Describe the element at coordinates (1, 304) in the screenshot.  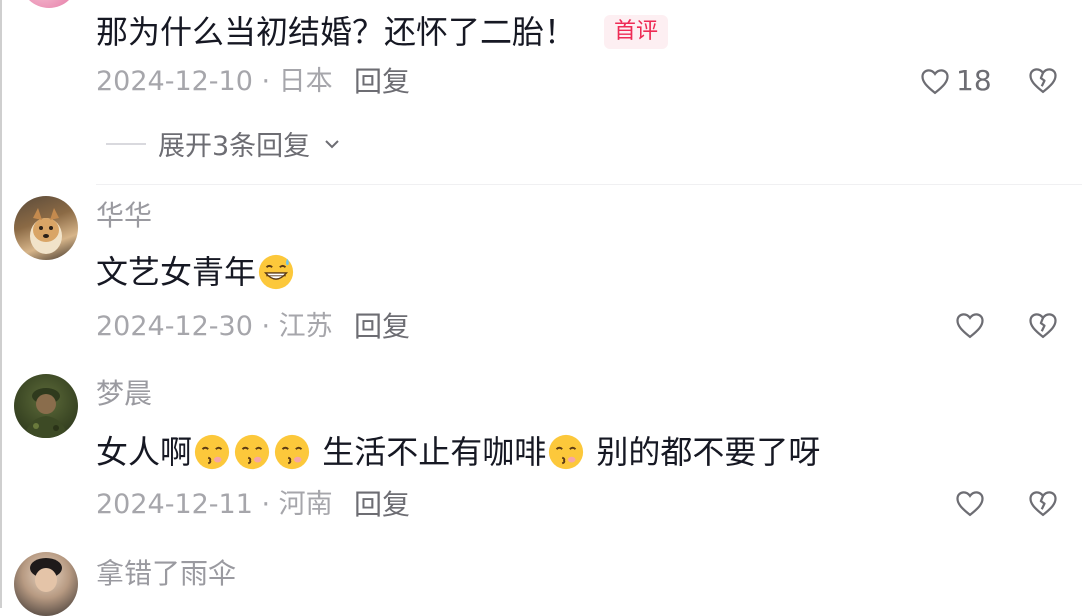
I see `window-edge` at that location.